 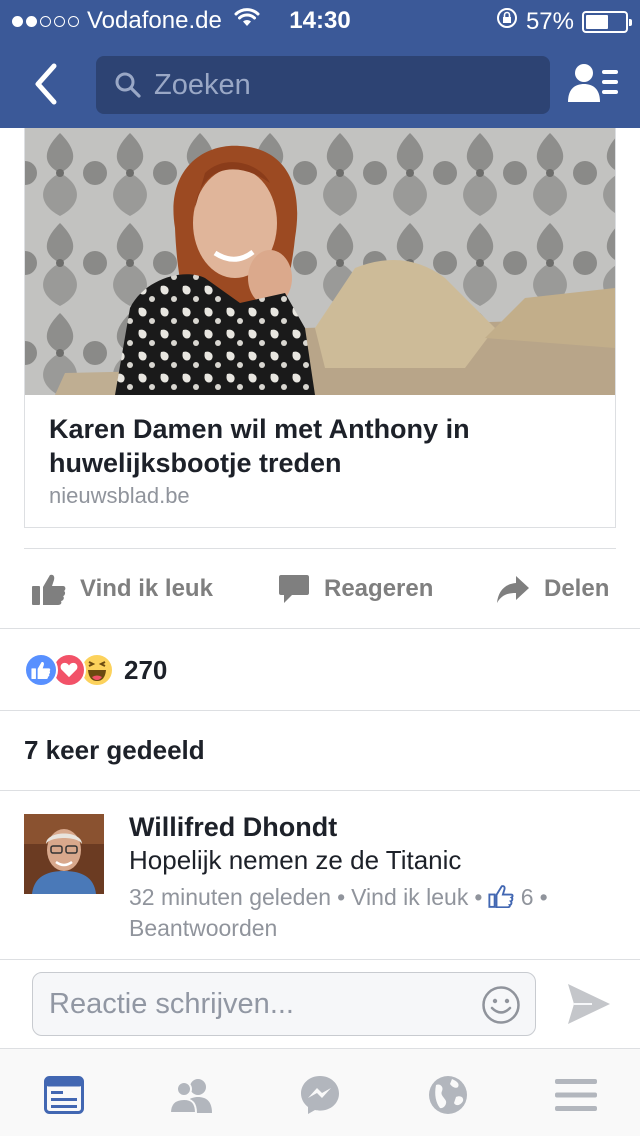 I want to click on tab-notifications, so click(x=448, y=1095).